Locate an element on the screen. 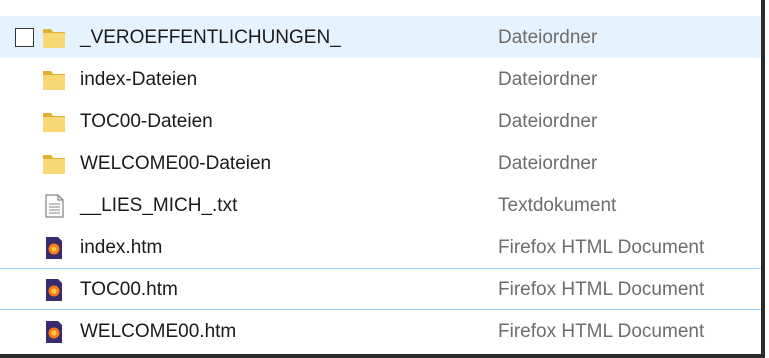 The image size is (769, 358). file-name: _VEROEFFENTLICHUNGEN_ is located at coordinates (210, 37).